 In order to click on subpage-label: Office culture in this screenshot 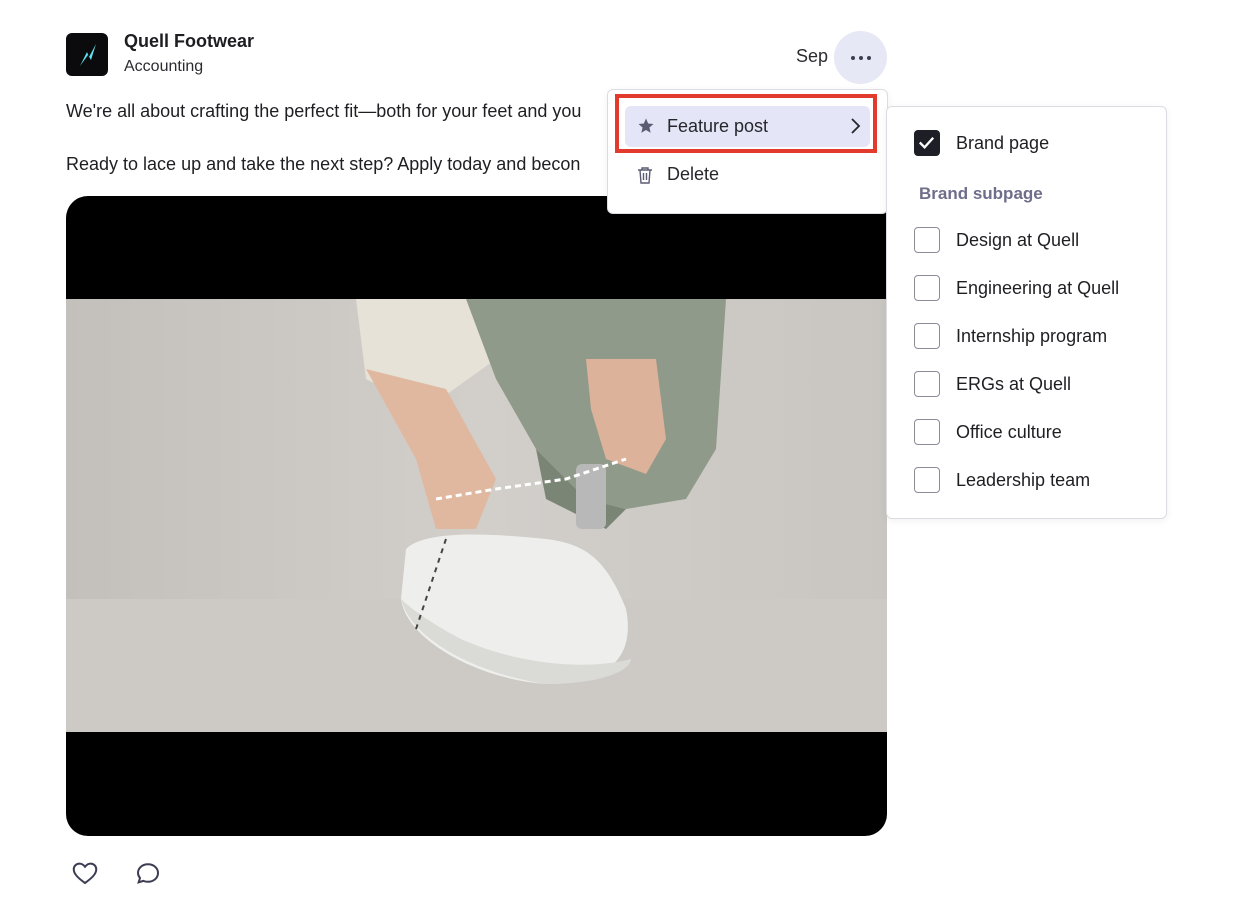, I will do `click(1009, 432)`.